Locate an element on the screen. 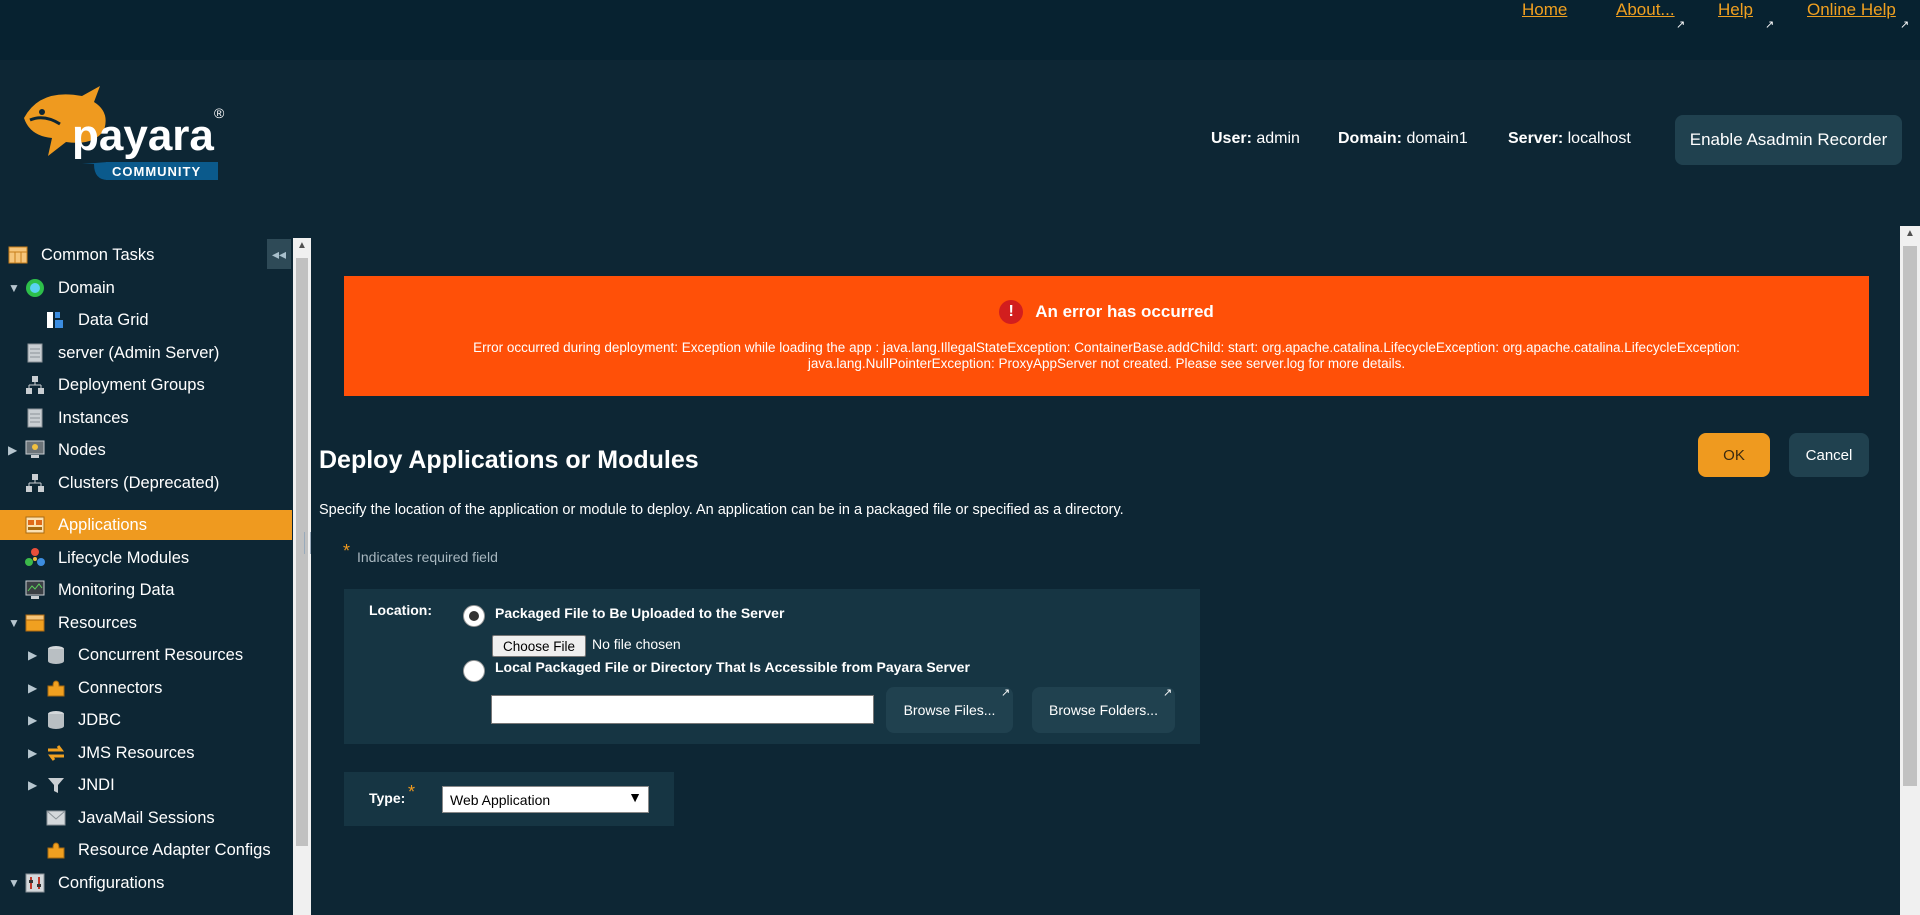  type-label: Type: is located at coordinates (387, 798).